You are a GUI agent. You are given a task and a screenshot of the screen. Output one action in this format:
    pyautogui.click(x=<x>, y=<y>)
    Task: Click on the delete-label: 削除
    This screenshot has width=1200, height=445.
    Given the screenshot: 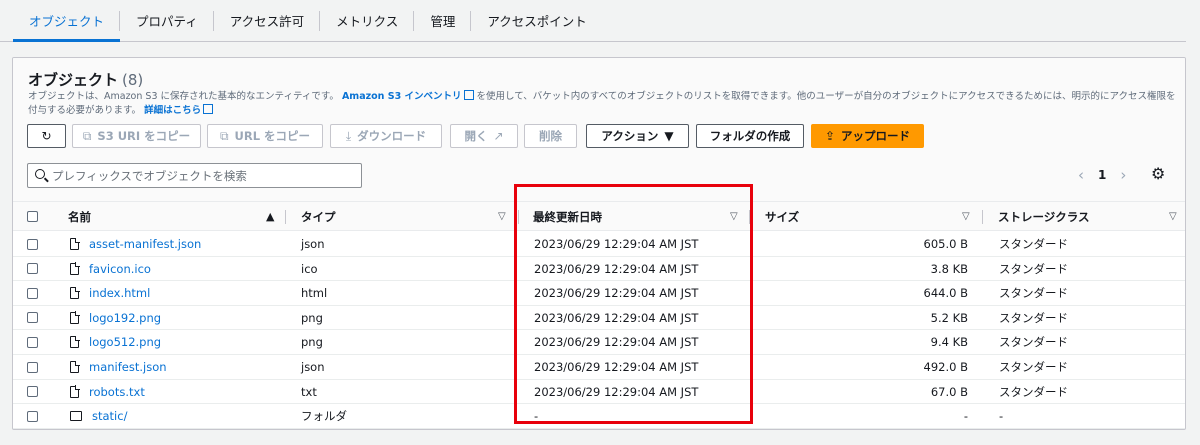 What is the action you would take?
    pyautogui.click(x=550, y=136)
    